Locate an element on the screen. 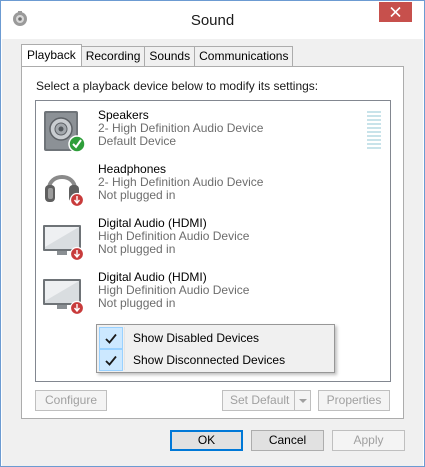  menu-item-label: Show Disconnected Devices is located at coordinates (209, 360).